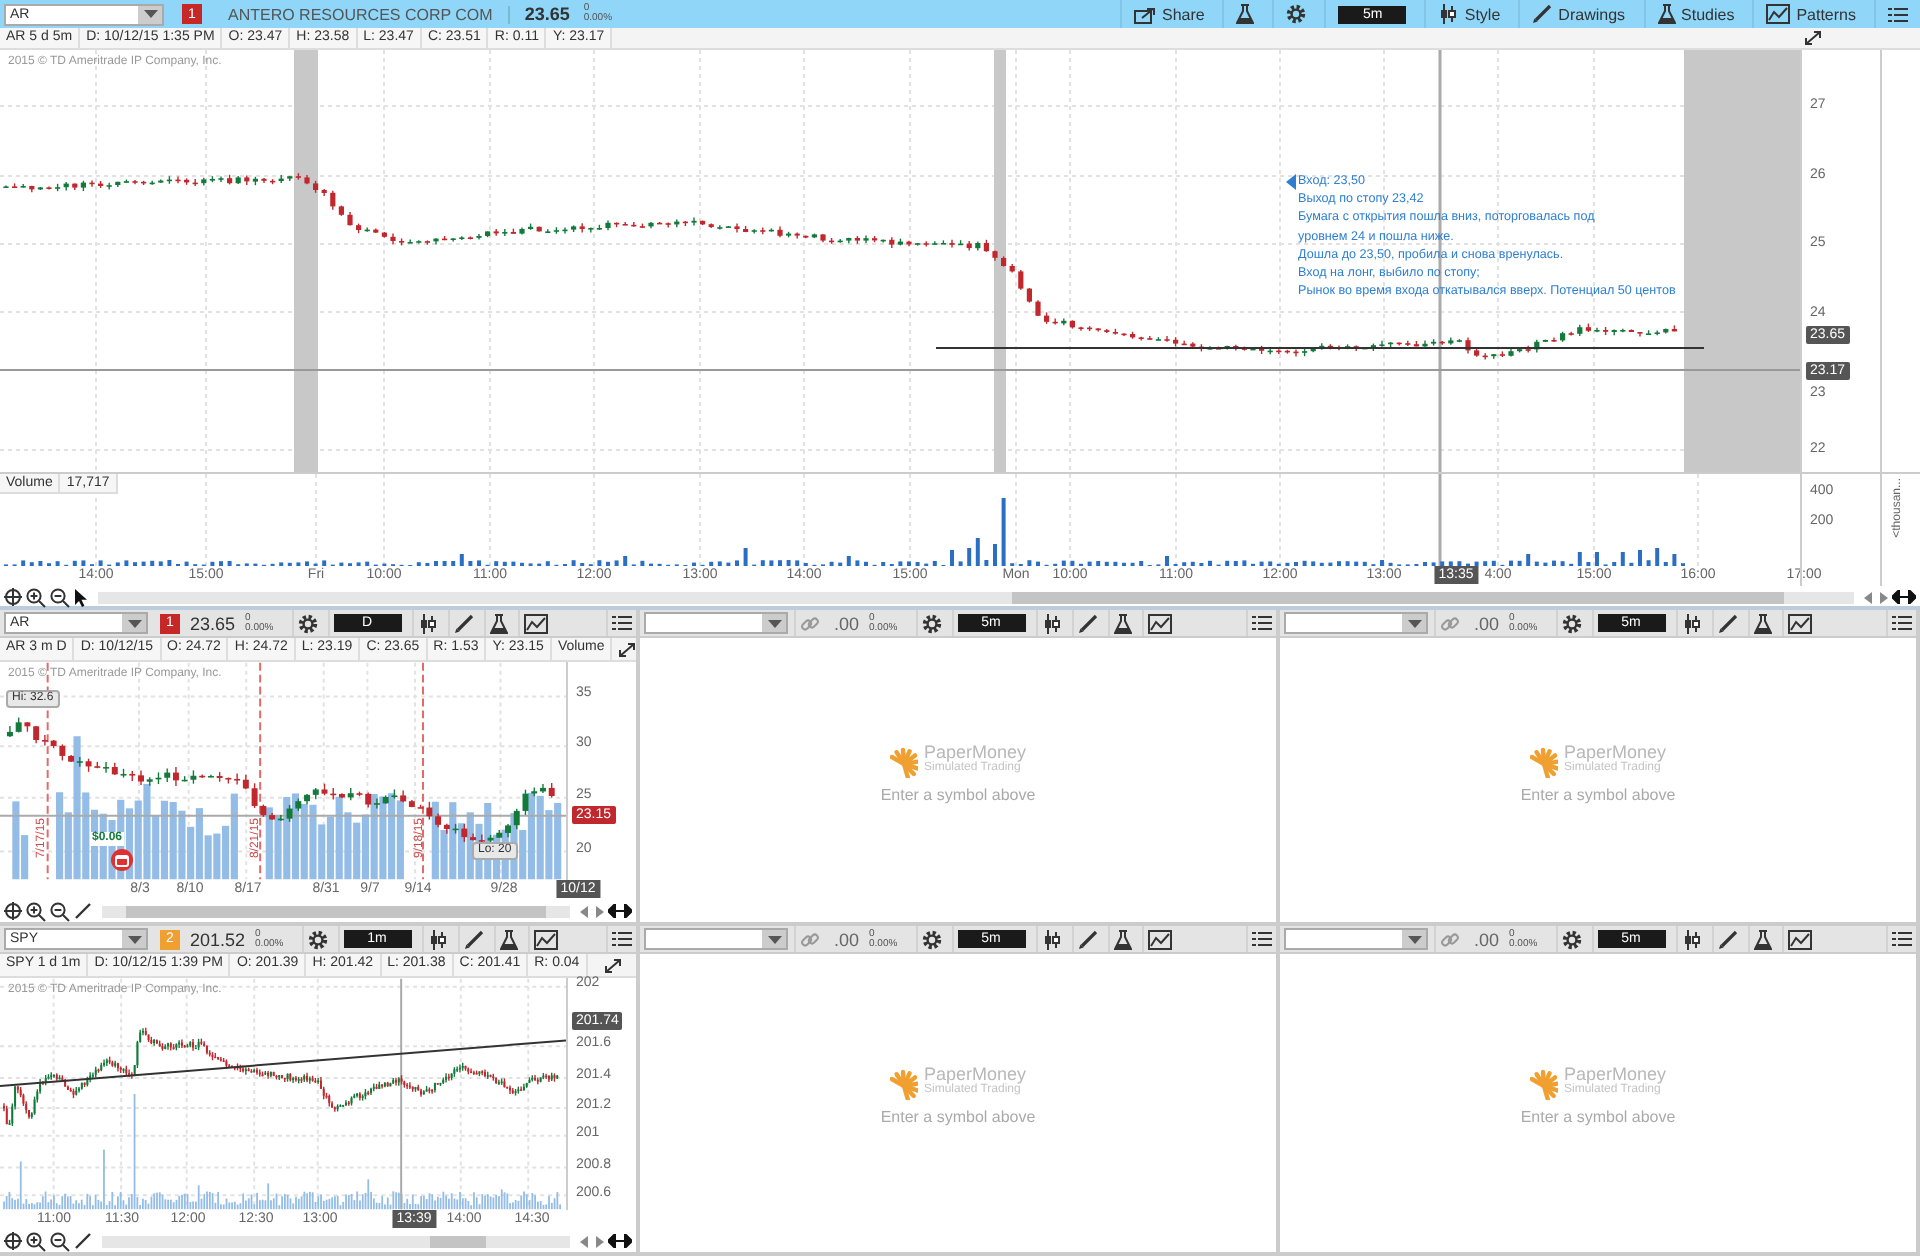 Image resolution: width=1920 pixels, height=1256 pixels. I want to click on company-name: ANTERO RESOURCES CORP COM, so click(369, 14).